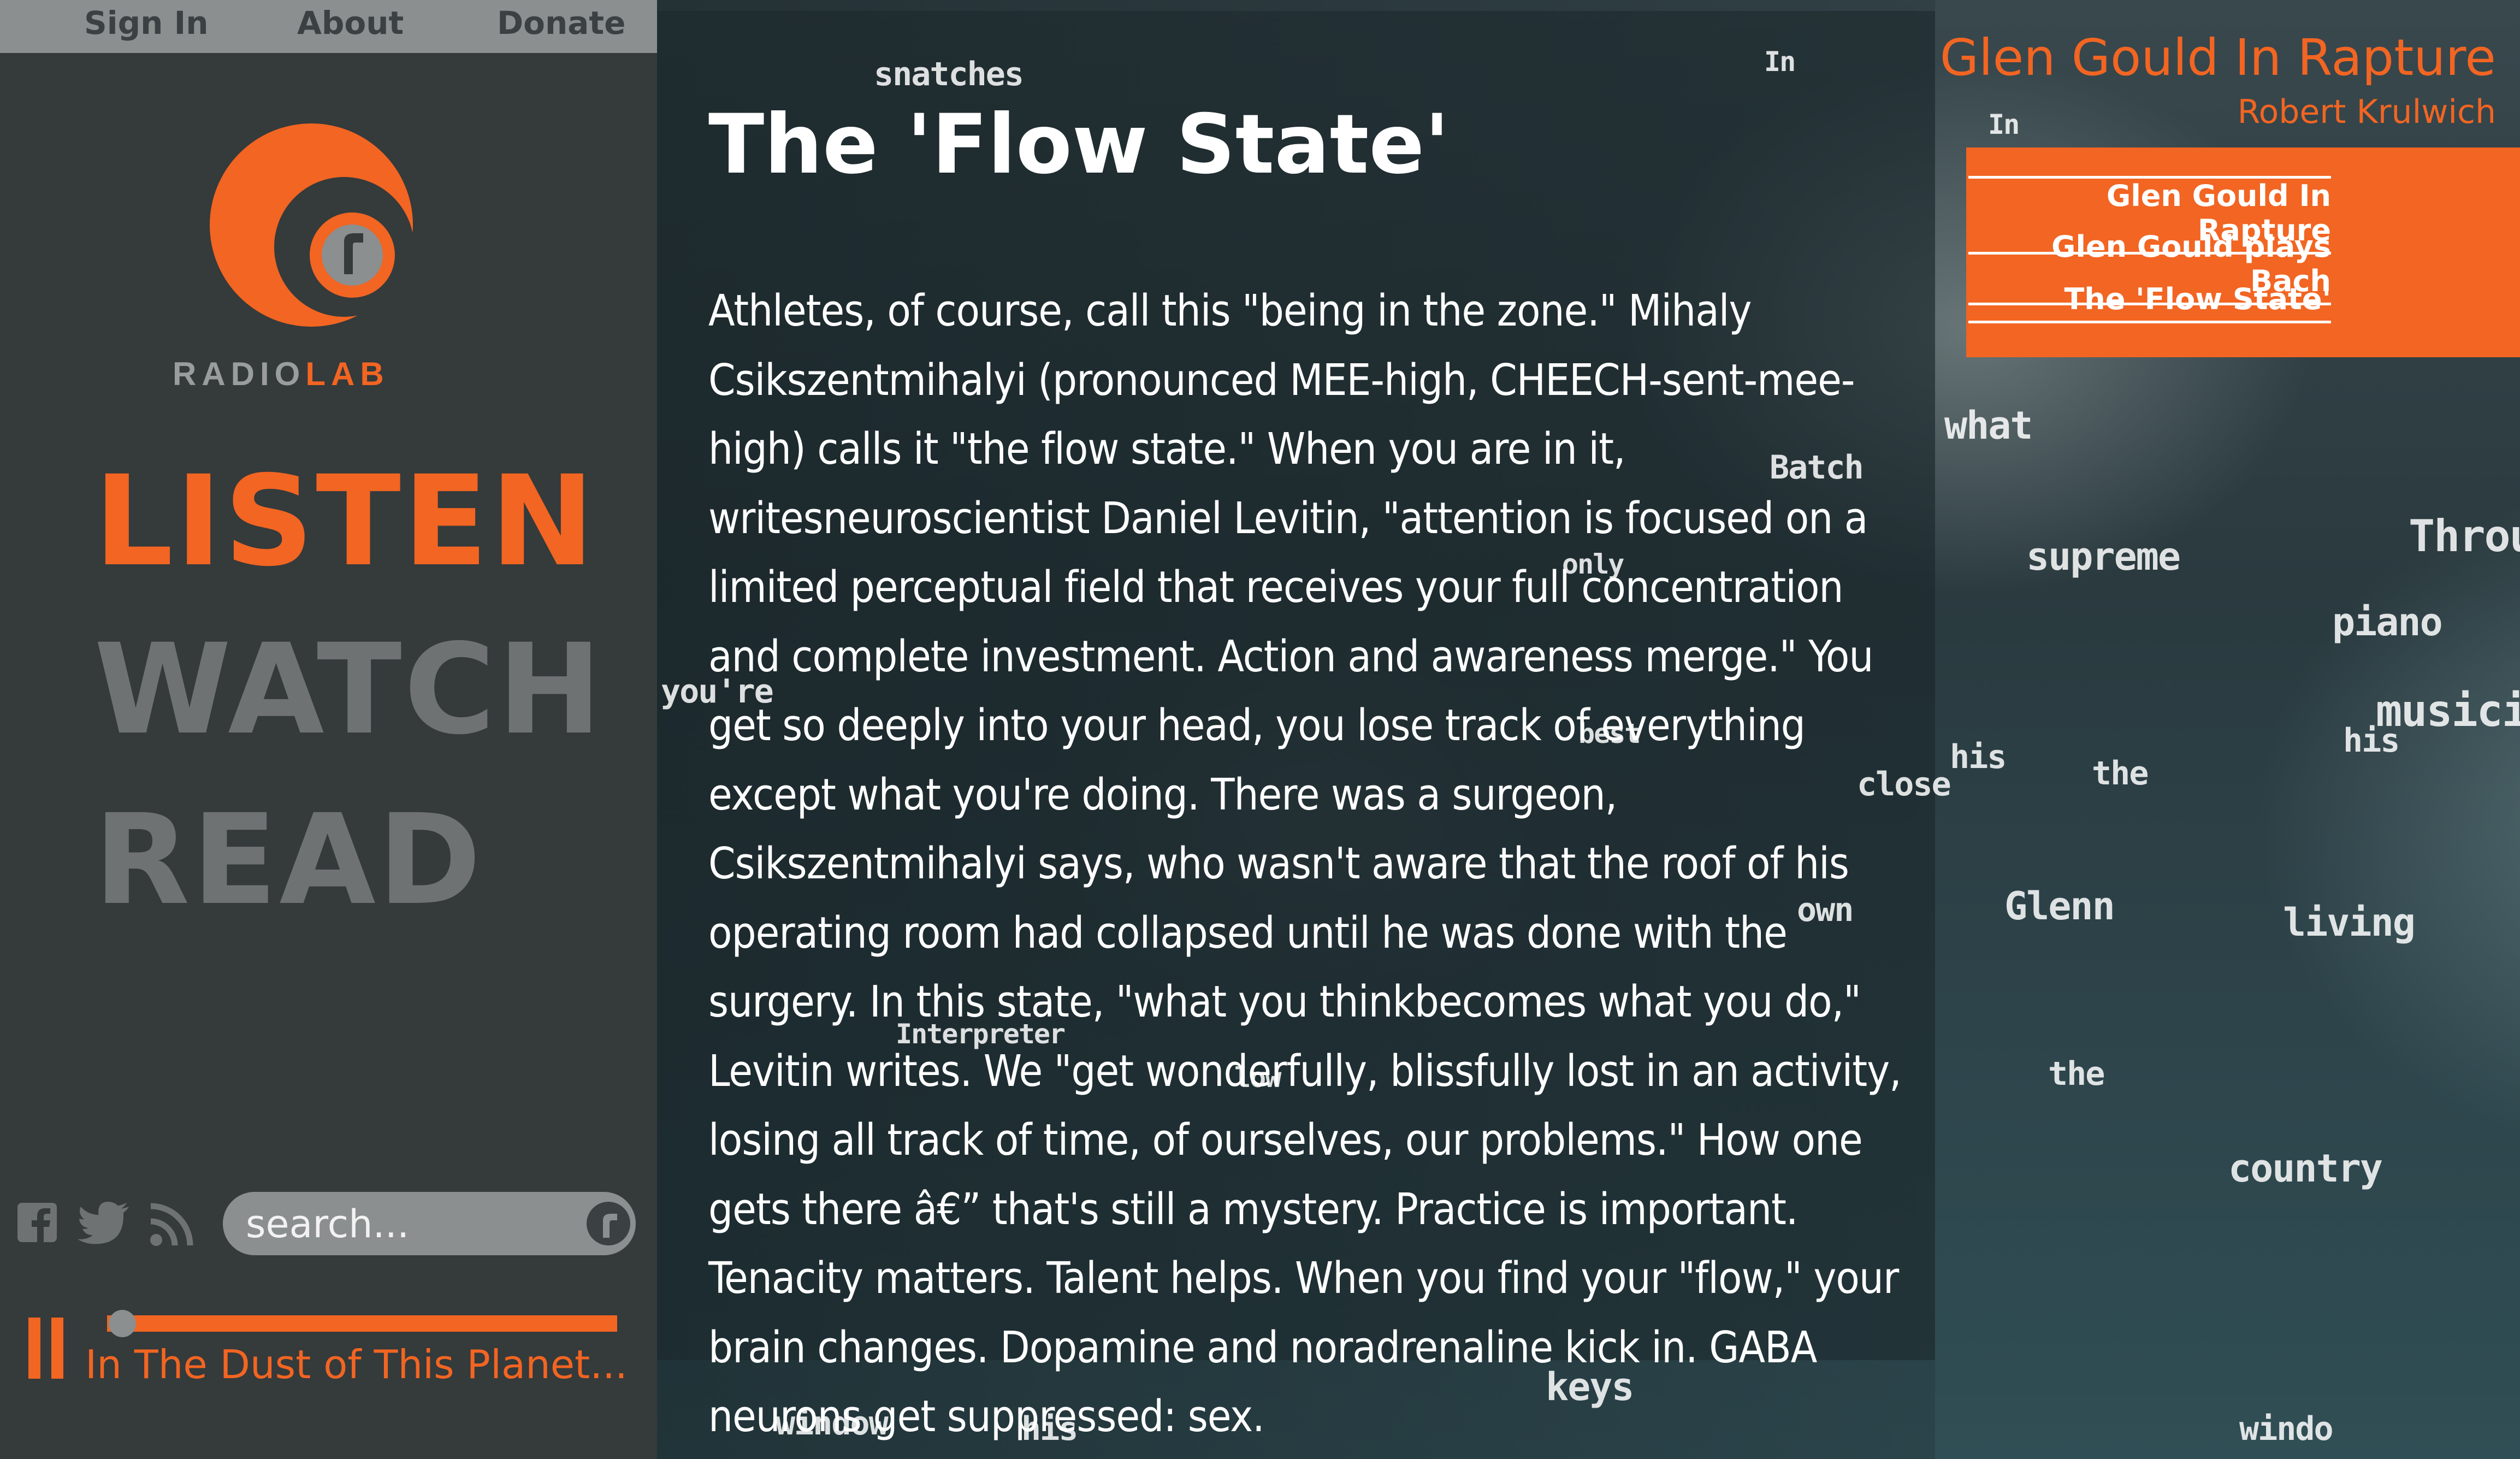 The image size is (2520, 1459). What do you see at coordinates (37, 1222) in the screenshot?
I see `facebook-icon` at bounding box center [37, 1222].